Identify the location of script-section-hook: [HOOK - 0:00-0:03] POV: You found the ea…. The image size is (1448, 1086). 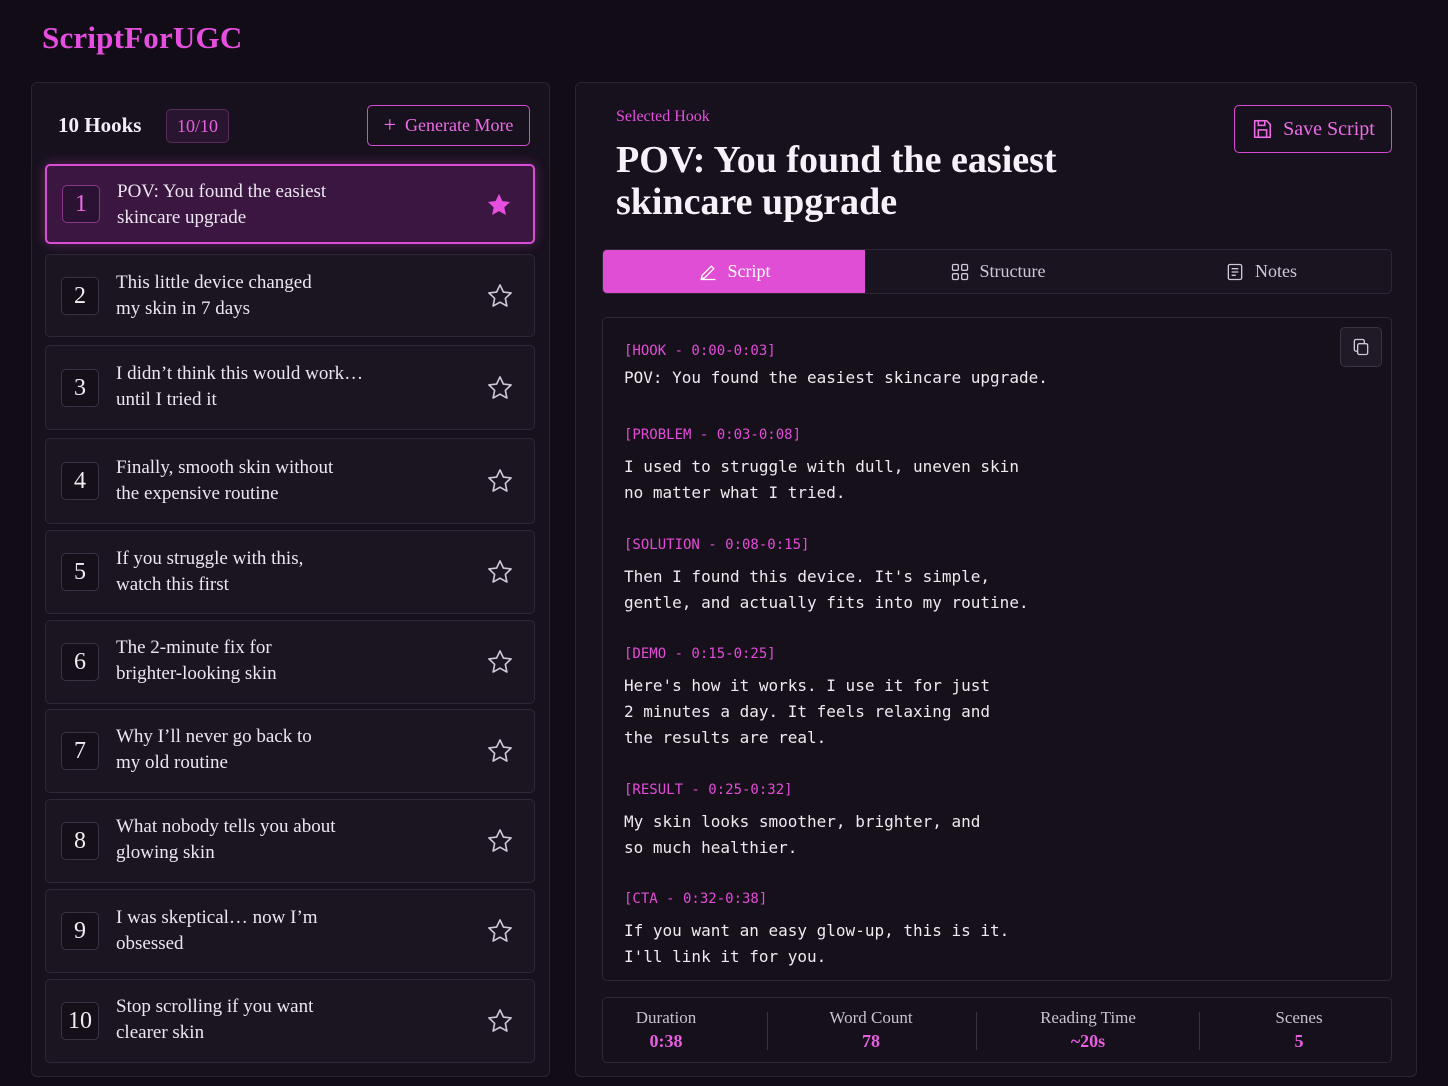
(836, 366).